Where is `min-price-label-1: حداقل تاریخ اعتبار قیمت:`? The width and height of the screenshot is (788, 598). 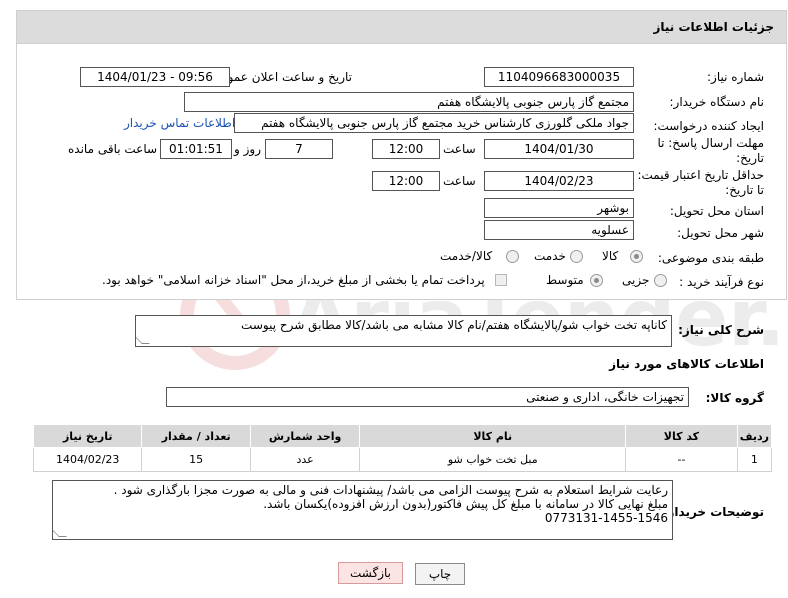 min-price-label-1: حداقل تاریخ اعتبار قیمت: is located at coordinates (700, 175).